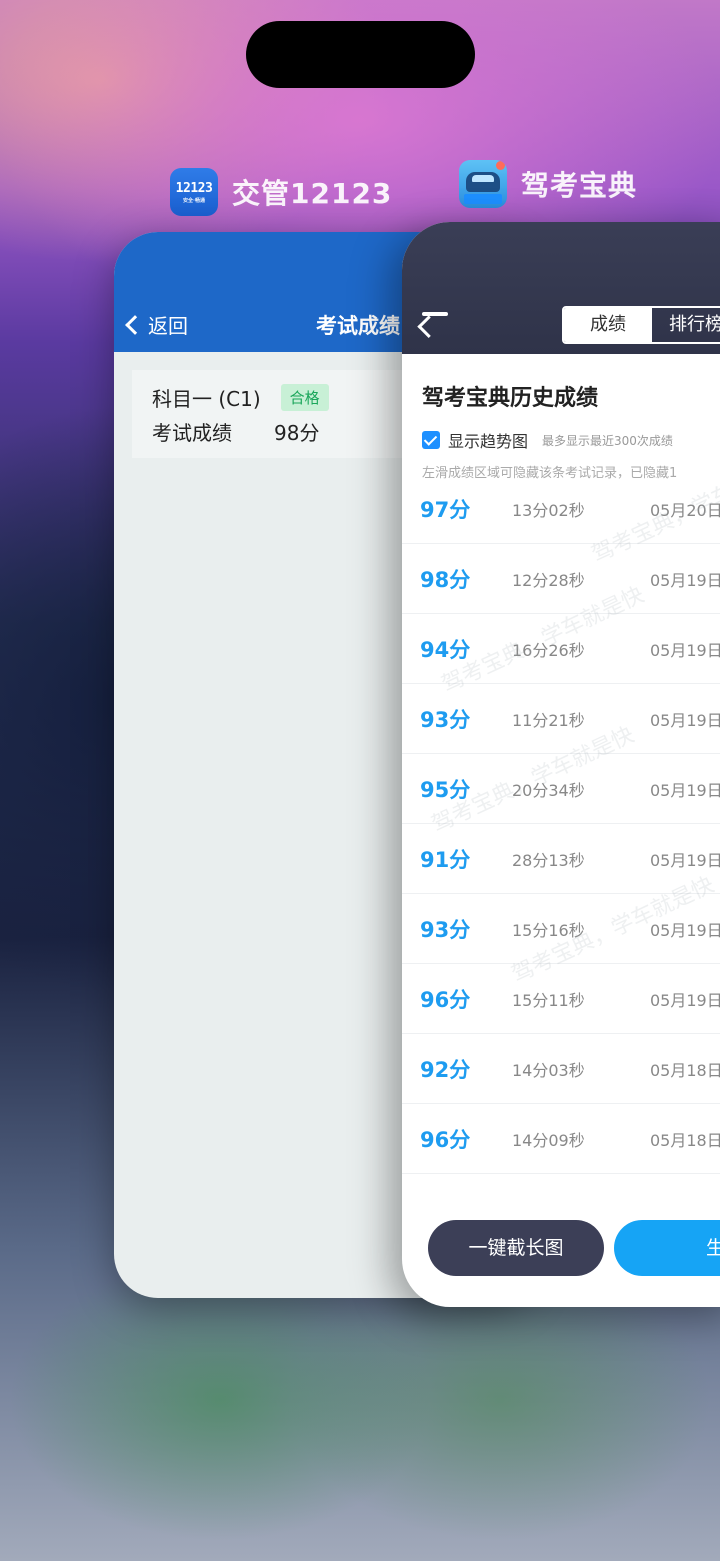 This screenshot has height=1561, width=720. Describe the element at coordinates (168, 326) in the screenshot. I see `back-label: 返回` at that location.